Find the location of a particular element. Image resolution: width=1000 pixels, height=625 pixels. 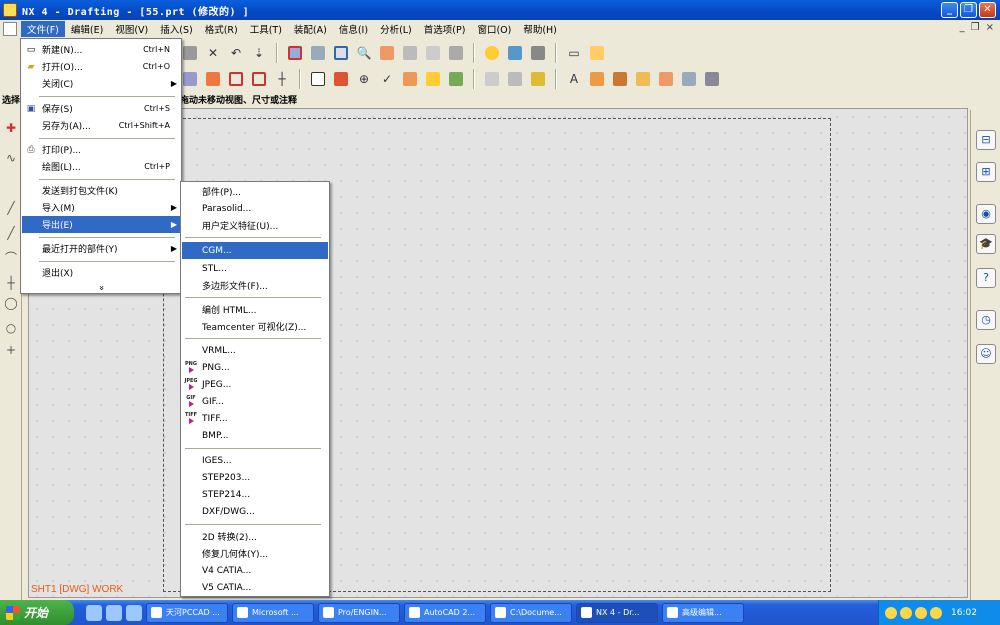

circle-center-icon: ◯ is located at coordinates (11, 303).